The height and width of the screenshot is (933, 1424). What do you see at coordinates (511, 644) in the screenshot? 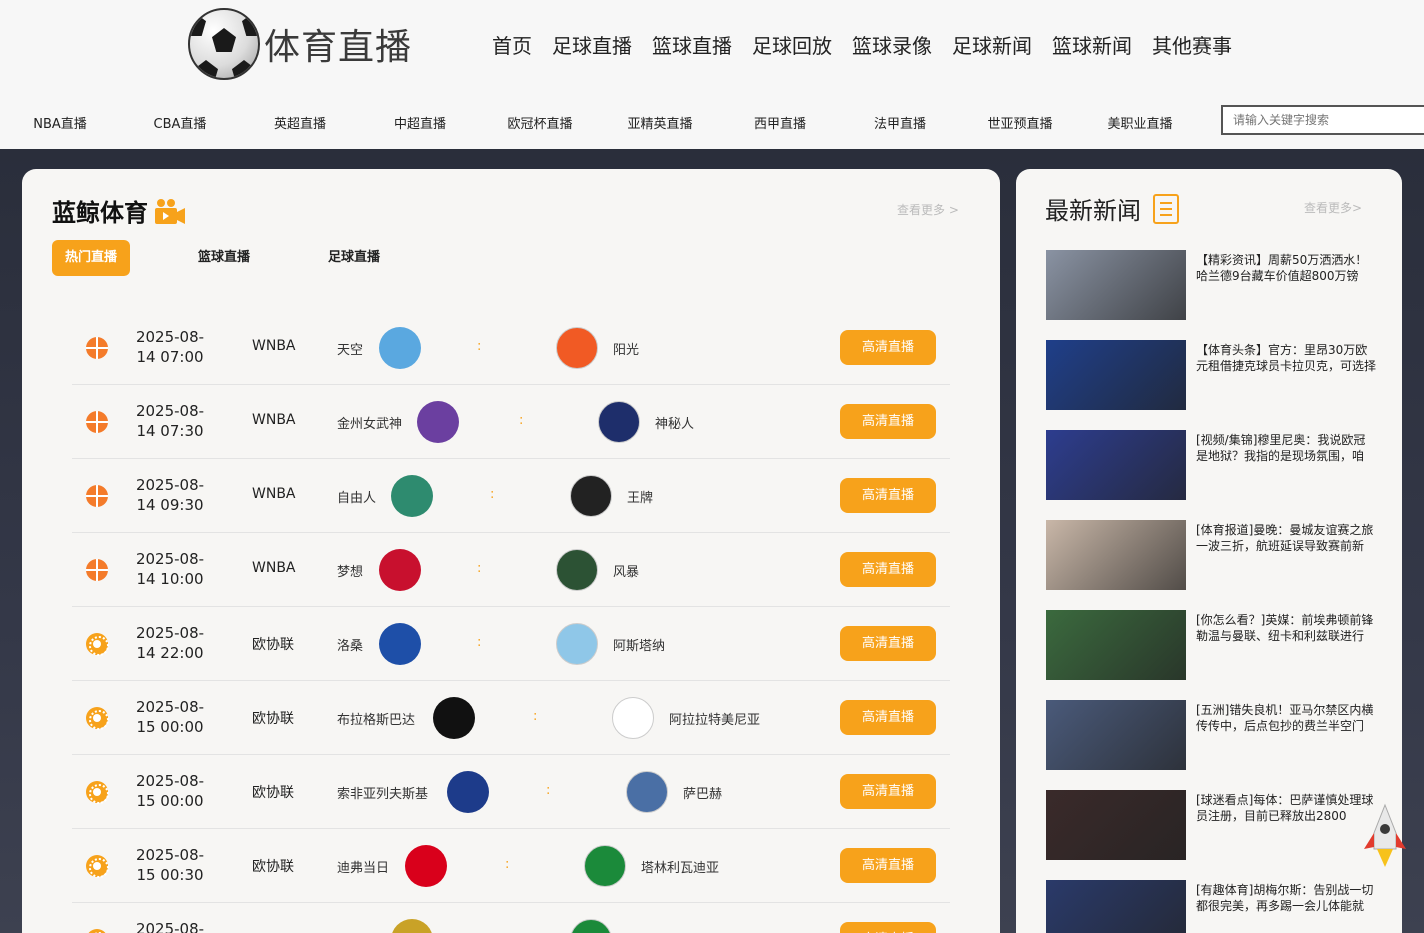
I see `match-row: 2025-08- 14 22:00 欧协联 洛桑 : 阿斯塔纳 高清直播` at bounding box center [511, 644].